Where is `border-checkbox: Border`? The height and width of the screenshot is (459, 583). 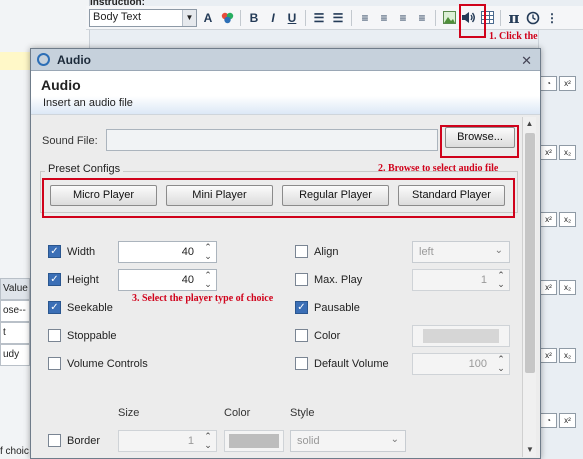
border-checkbox: Border is located at coordinates (74, 440).